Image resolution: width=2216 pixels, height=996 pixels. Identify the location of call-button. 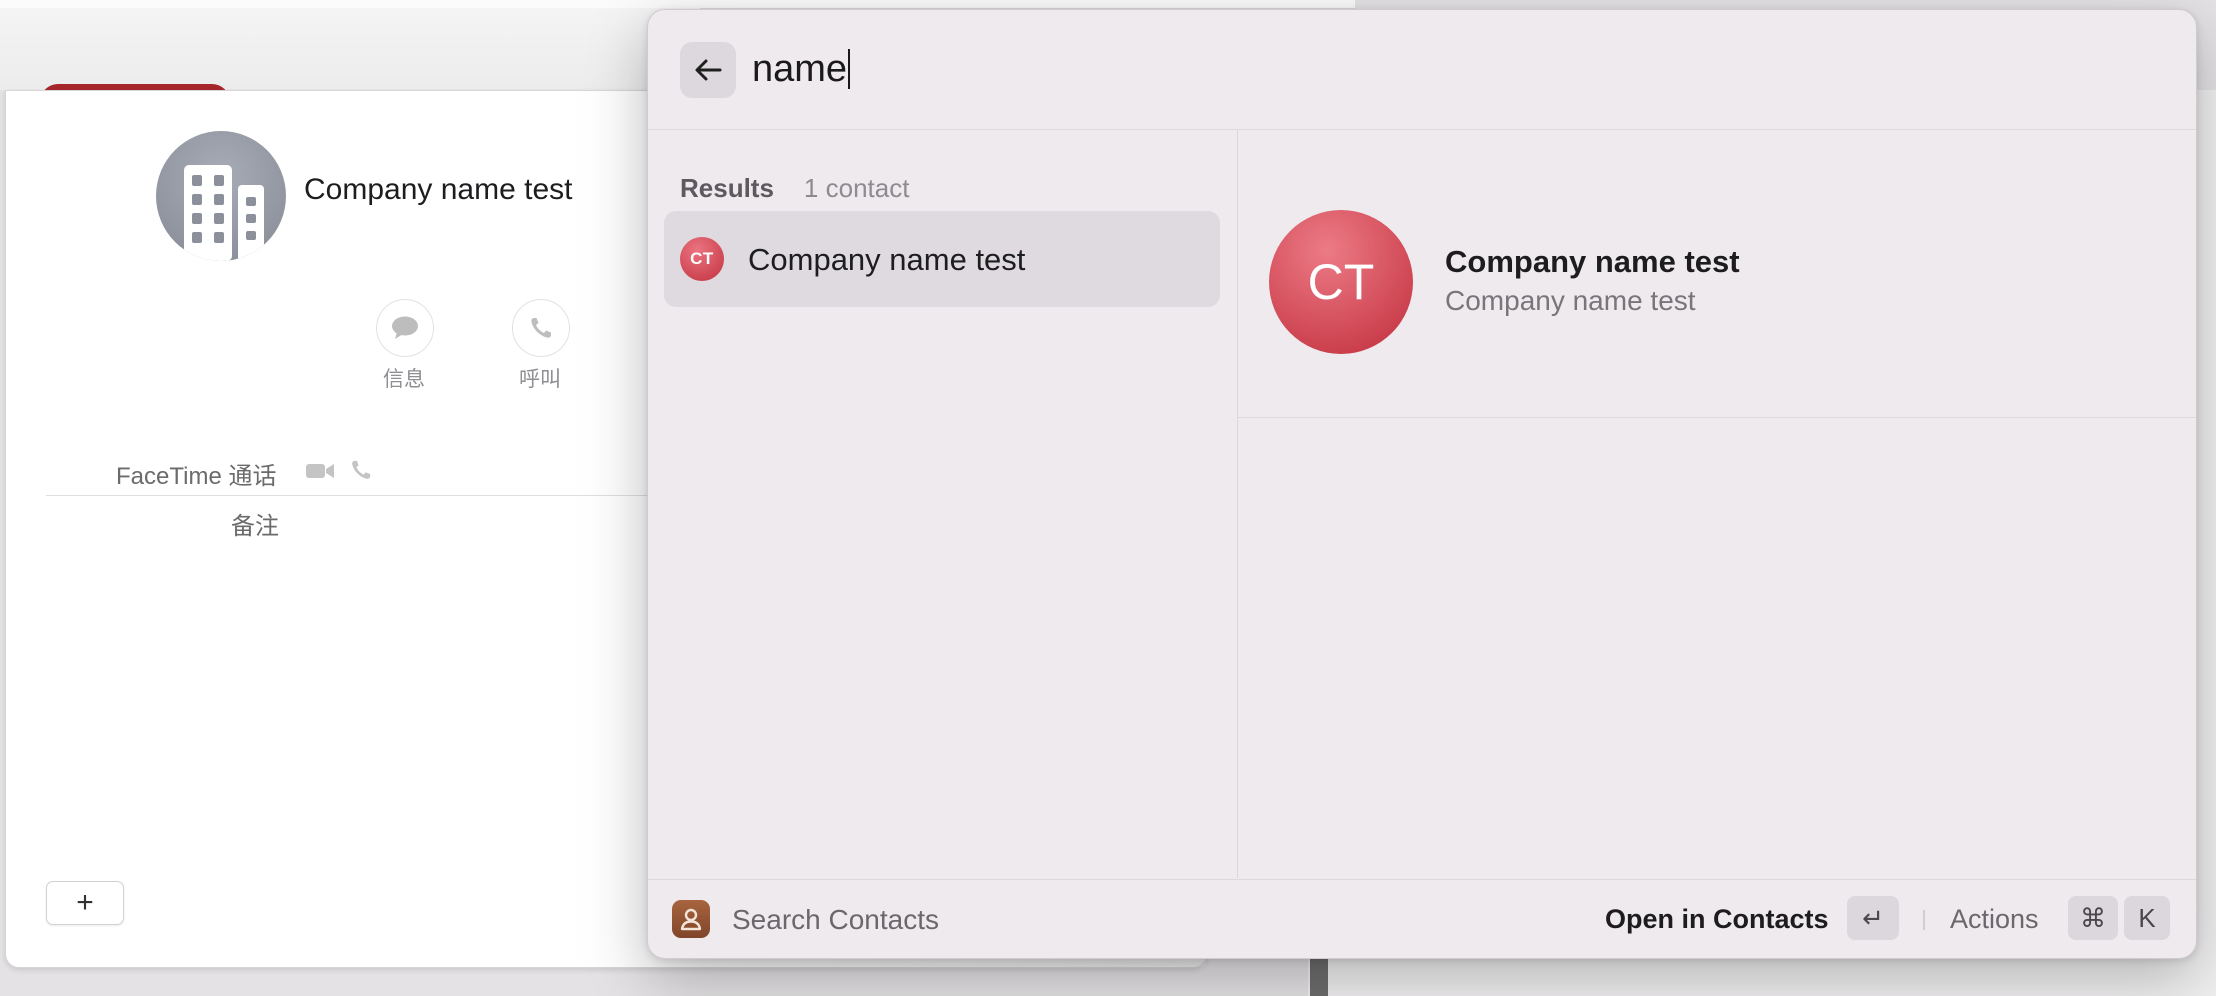
(541, 328).